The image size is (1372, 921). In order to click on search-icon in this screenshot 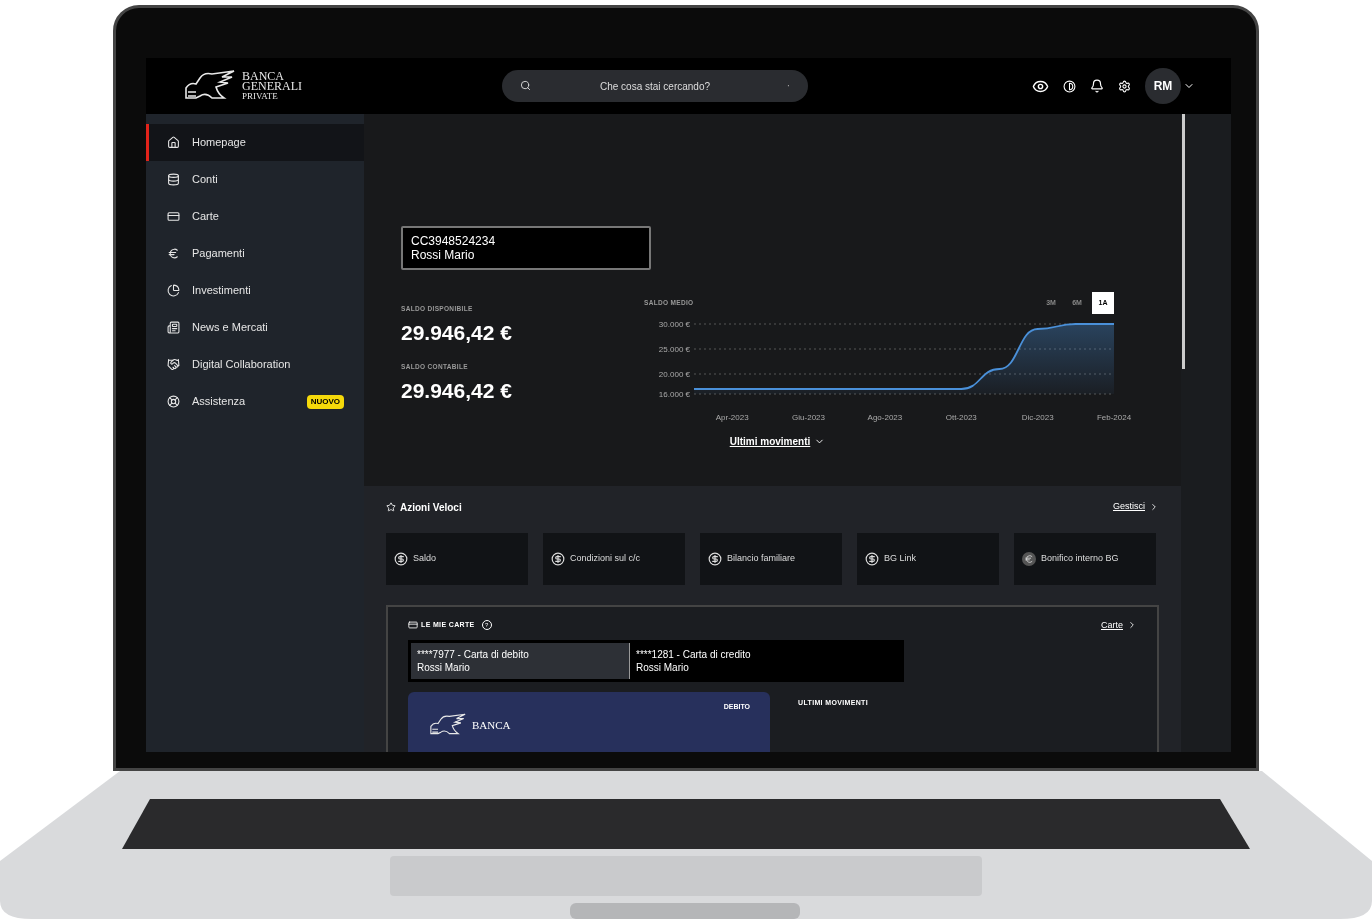, I will do `click(525, 85)`.